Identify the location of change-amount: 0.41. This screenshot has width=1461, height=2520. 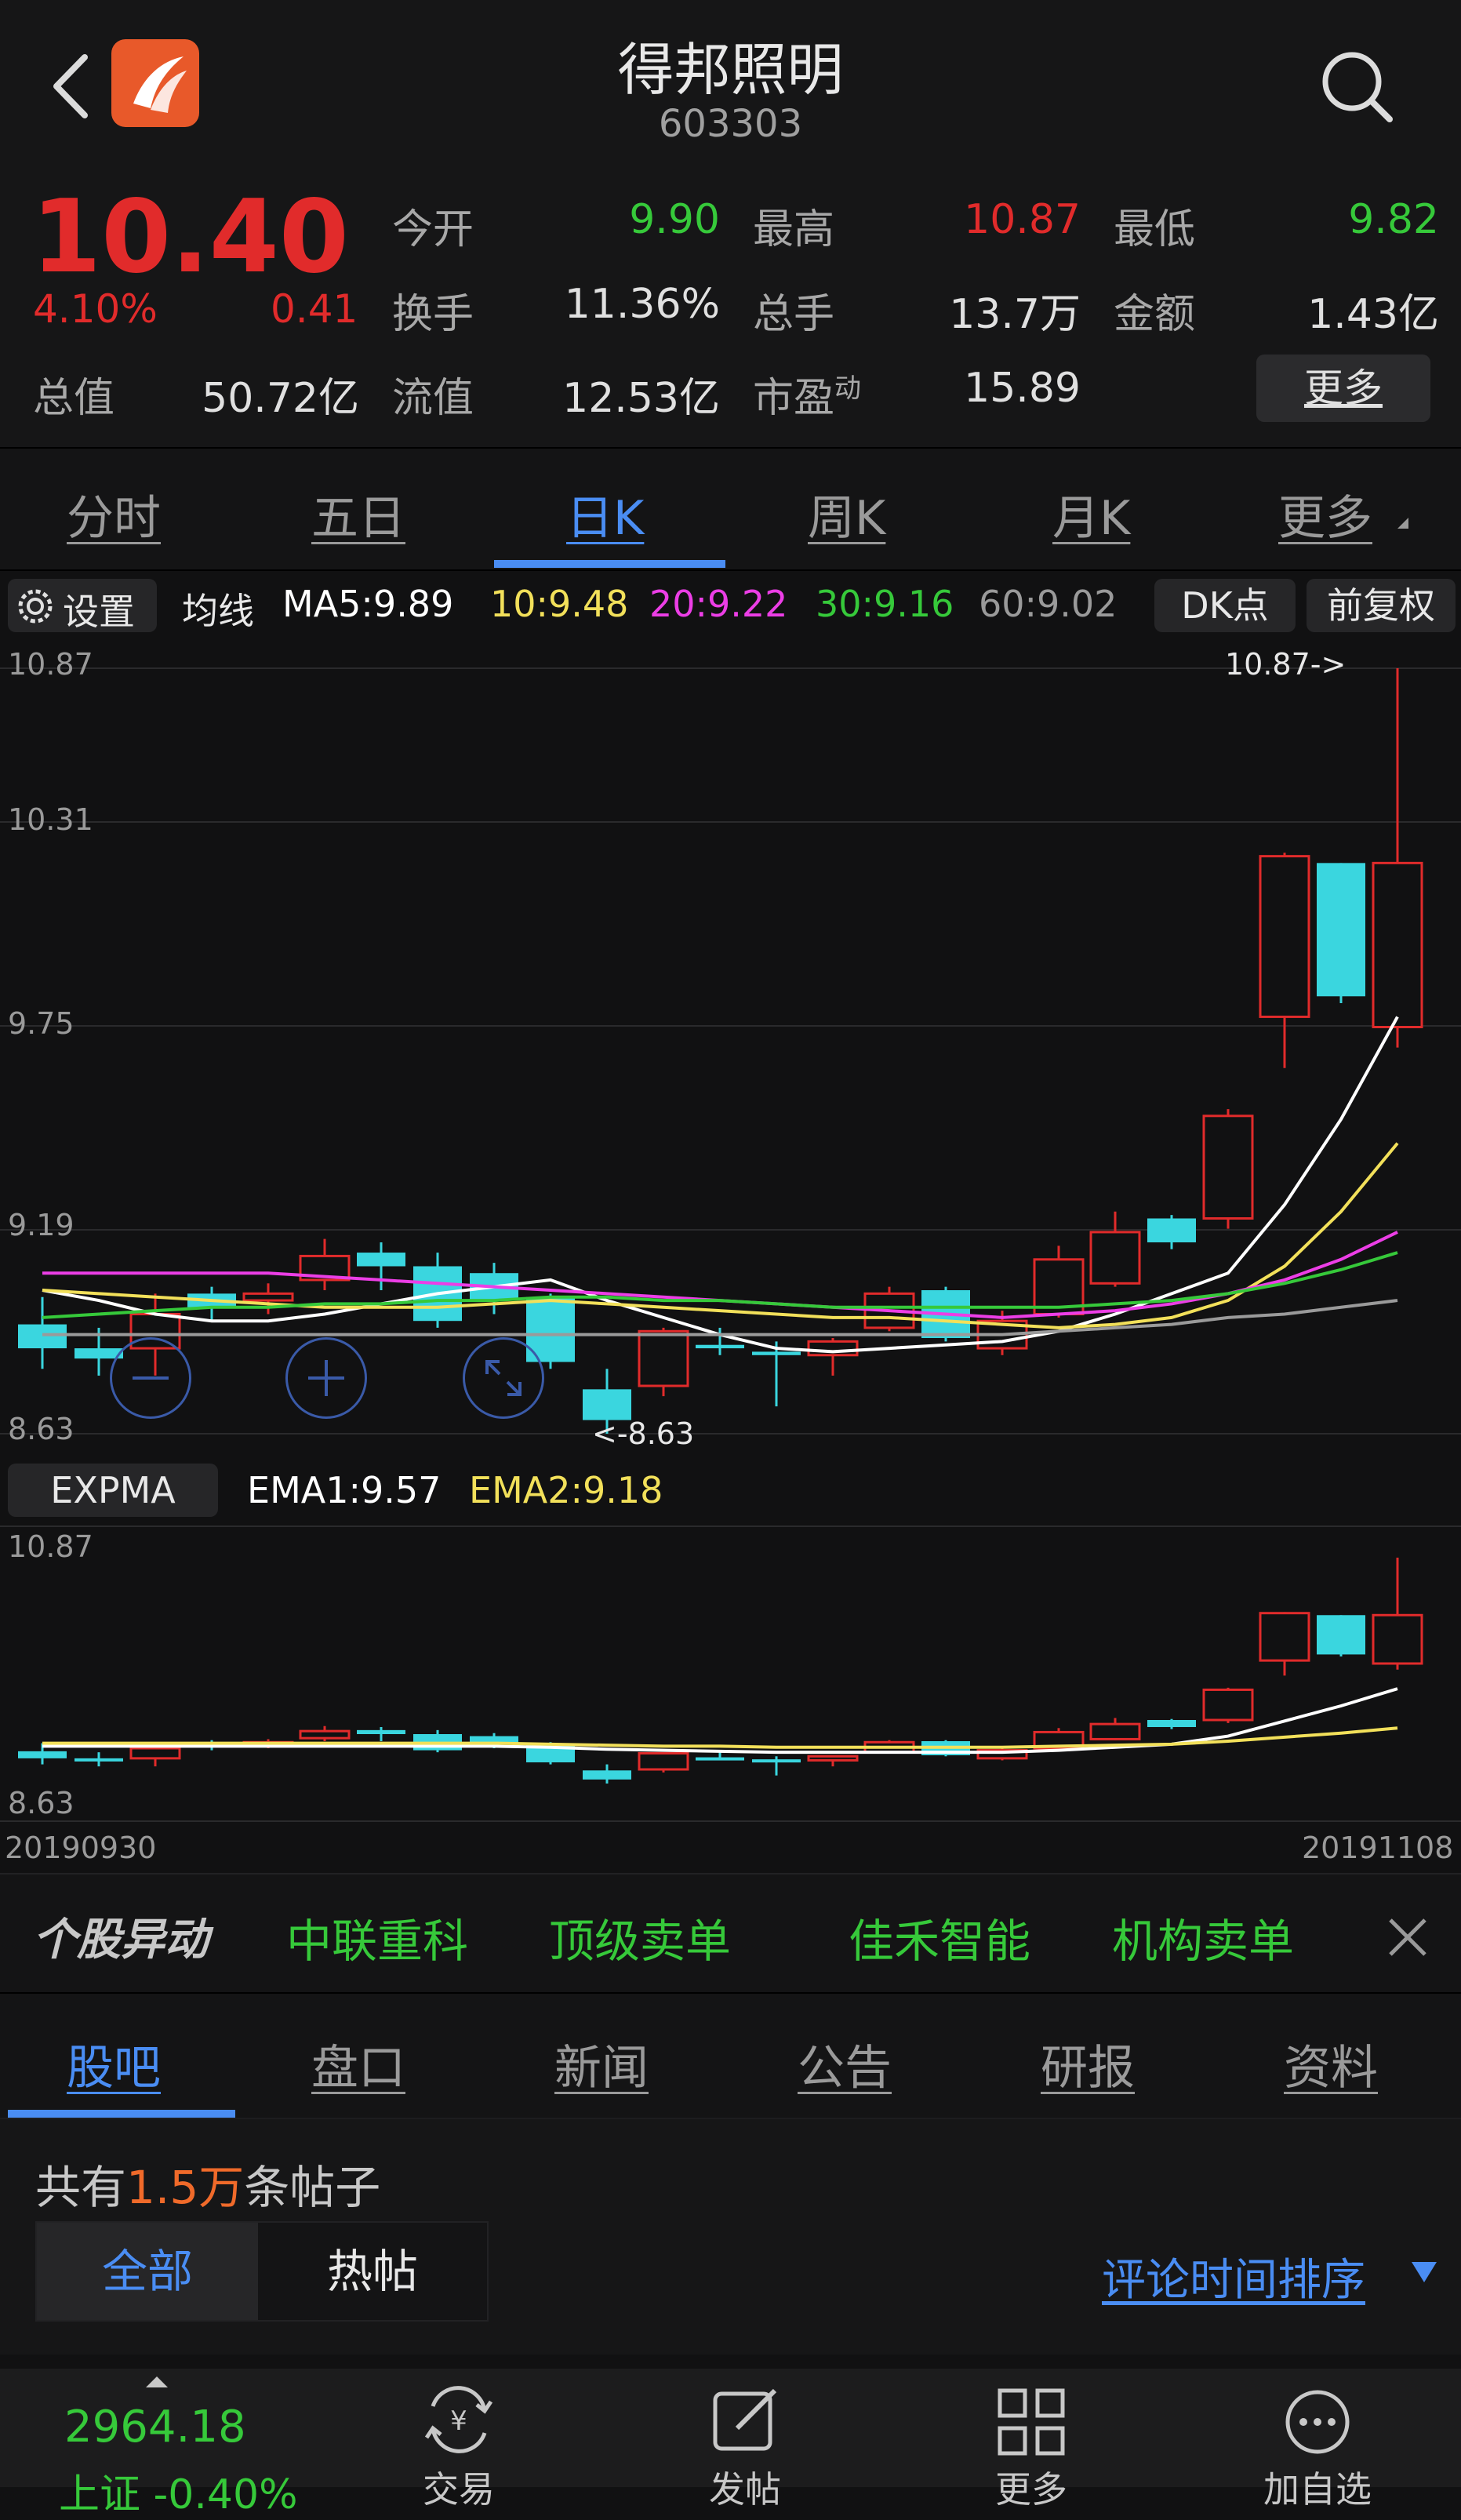
(314, 309).